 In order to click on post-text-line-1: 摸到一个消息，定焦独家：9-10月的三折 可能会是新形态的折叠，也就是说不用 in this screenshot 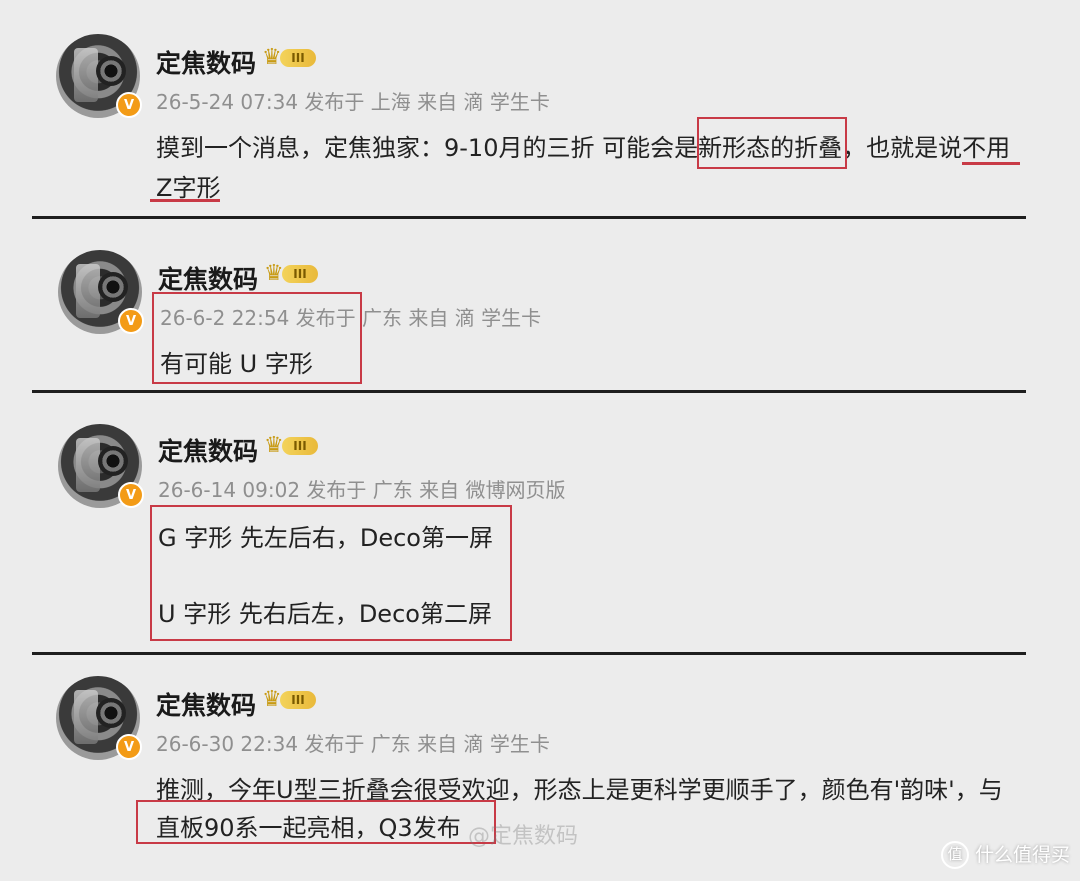, I will do `click(583, 148)`.